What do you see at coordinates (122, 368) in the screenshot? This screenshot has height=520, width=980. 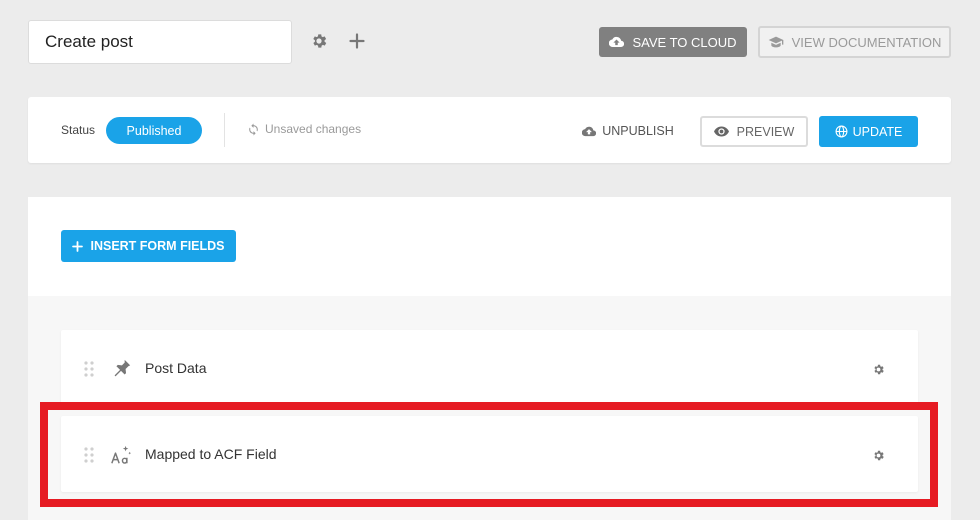 I see `pin-icon` at bounding box center [122, 368].